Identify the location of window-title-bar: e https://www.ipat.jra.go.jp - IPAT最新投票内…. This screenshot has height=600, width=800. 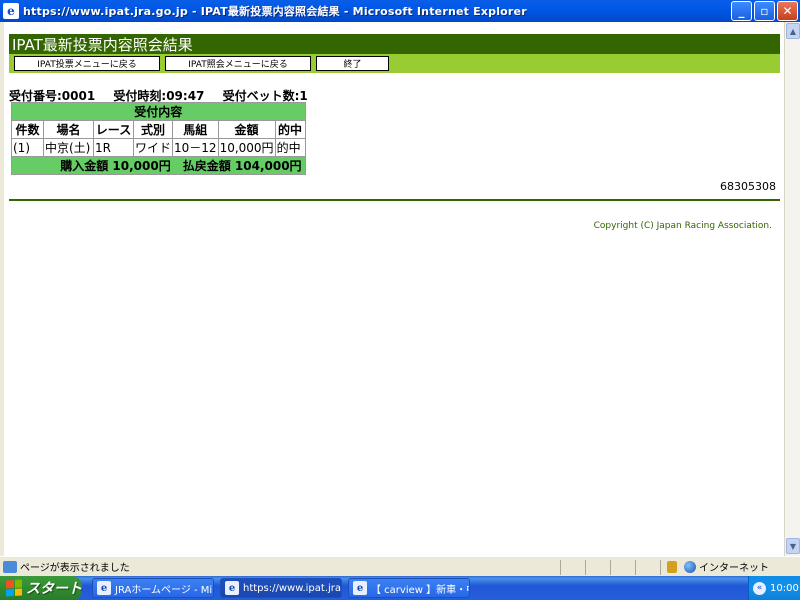
(400, 11).